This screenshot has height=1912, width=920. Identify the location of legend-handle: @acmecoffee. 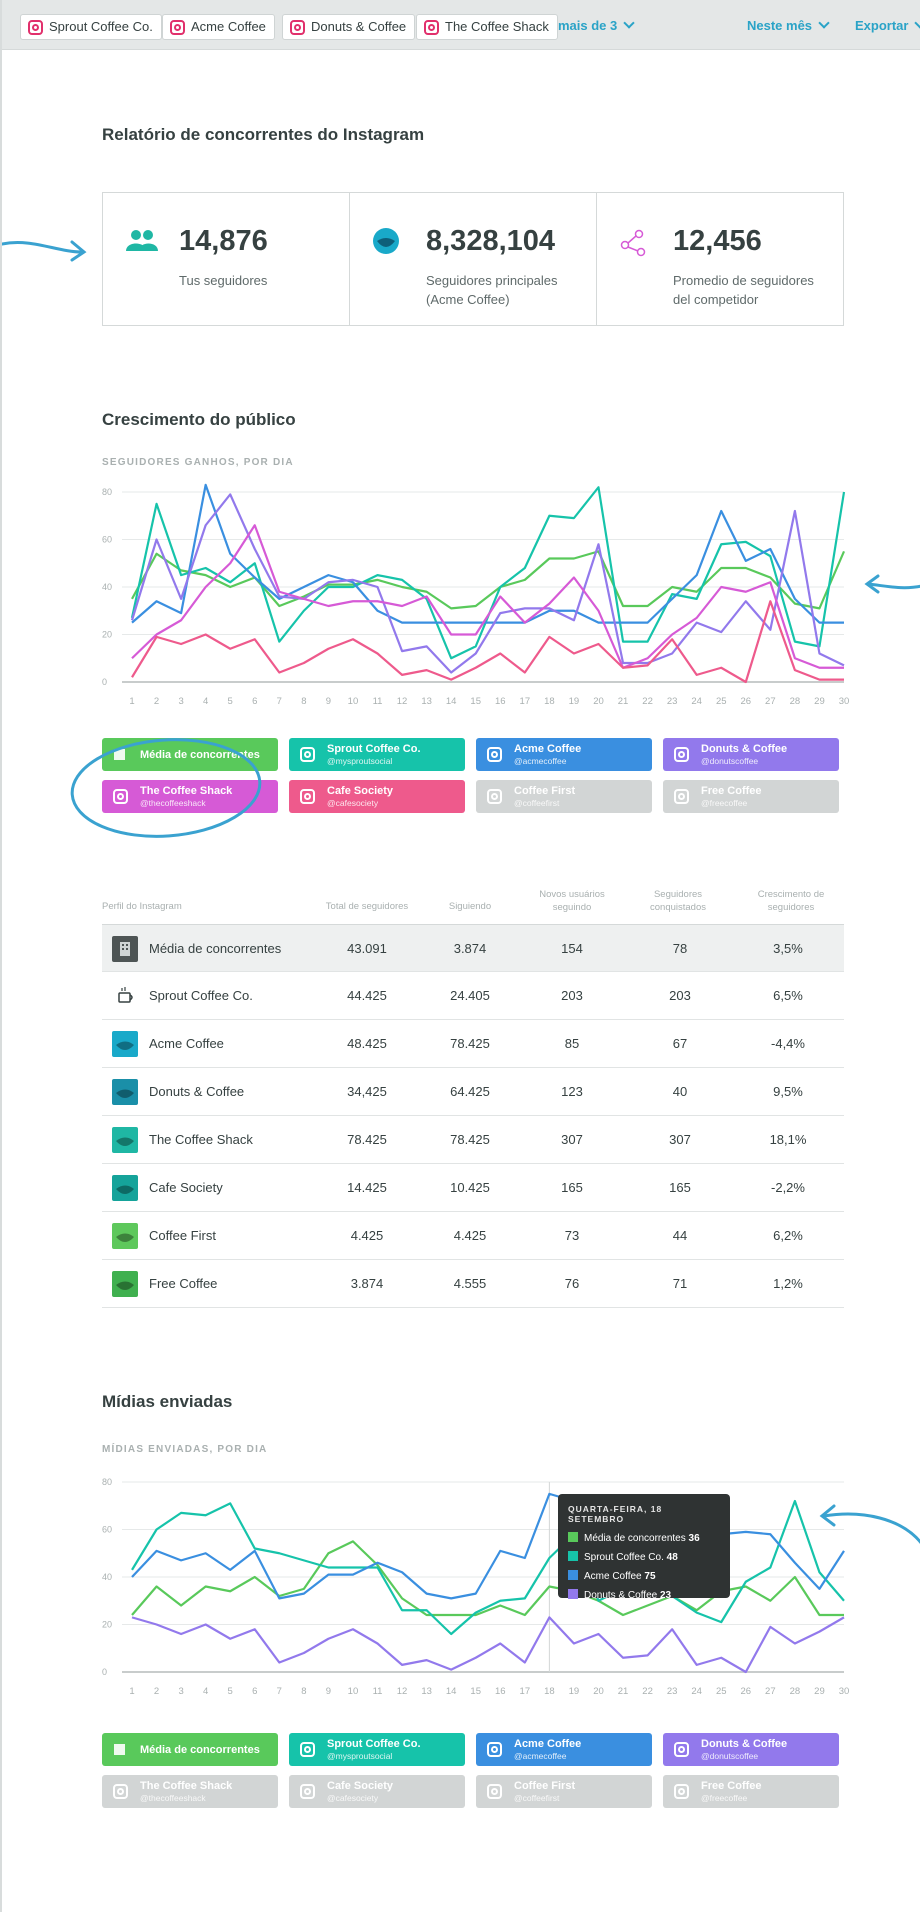
(540, 1756).